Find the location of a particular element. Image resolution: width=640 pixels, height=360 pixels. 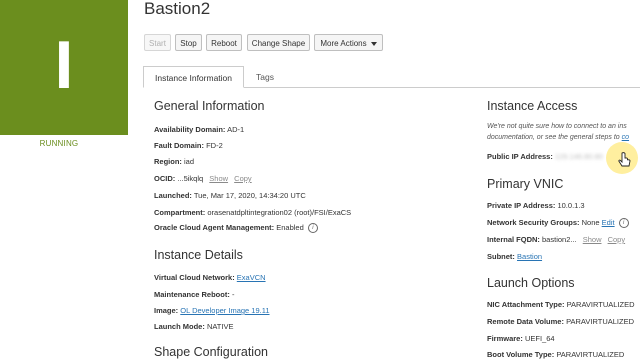

maintenance-reboot-label: Maintenance Reboot: is located at coordinates (192, 294).